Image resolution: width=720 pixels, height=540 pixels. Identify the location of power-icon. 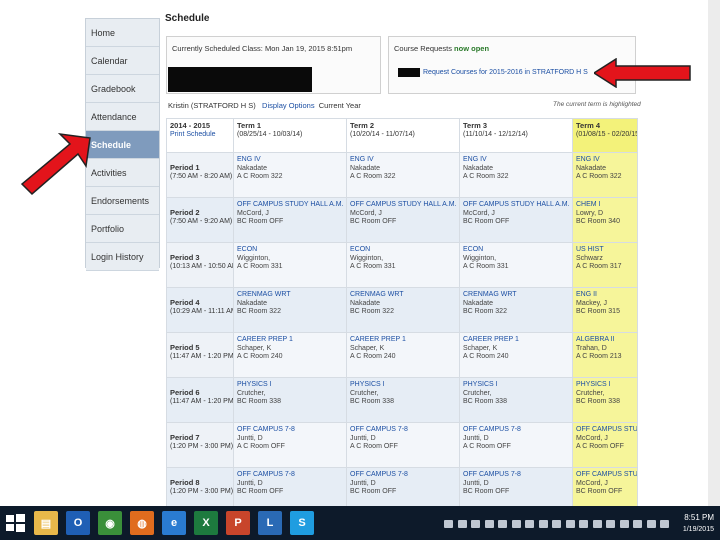
(664, 524).